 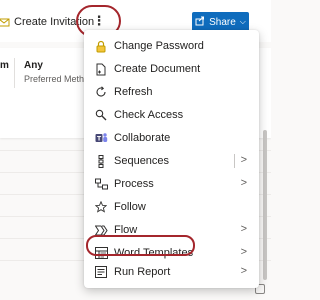 What do you see at coordinates (242, 21) in the screenshot?
I see `chevron-down-icon: ⌵` at bounding box center [242, 21].